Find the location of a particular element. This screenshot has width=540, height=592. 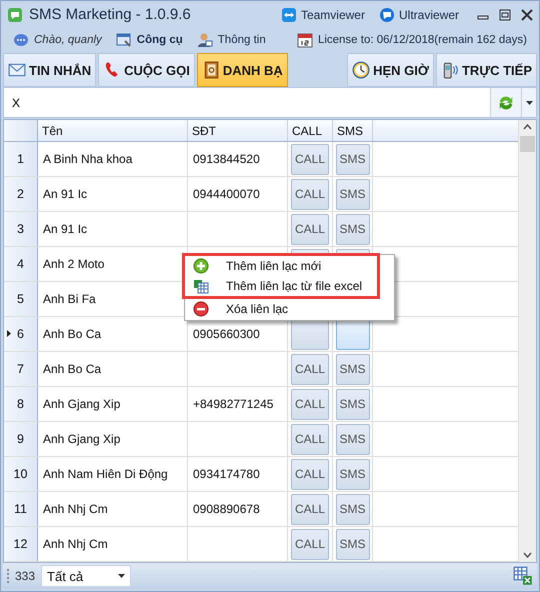

row-number: 4 is located at coordinates (20, 264).